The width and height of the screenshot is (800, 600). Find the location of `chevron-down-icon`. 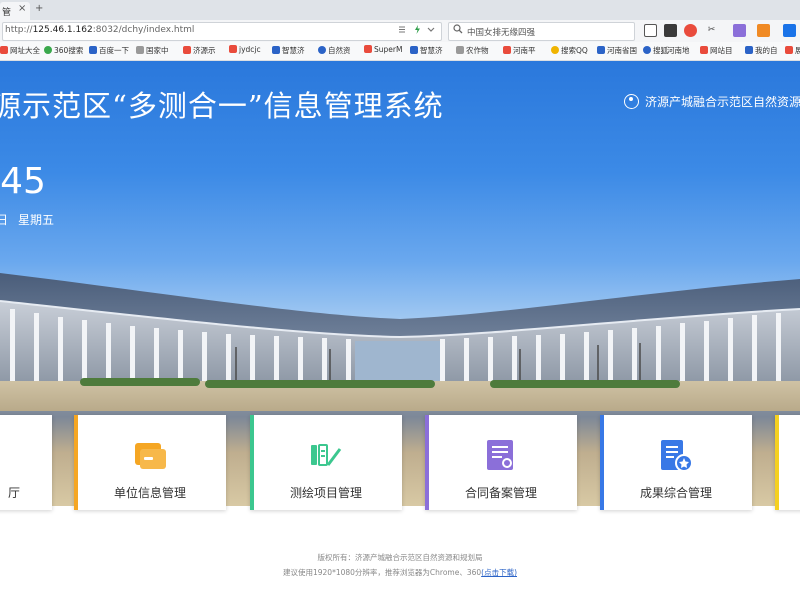

chevron-down-icon is located at coordinates (431, 30).